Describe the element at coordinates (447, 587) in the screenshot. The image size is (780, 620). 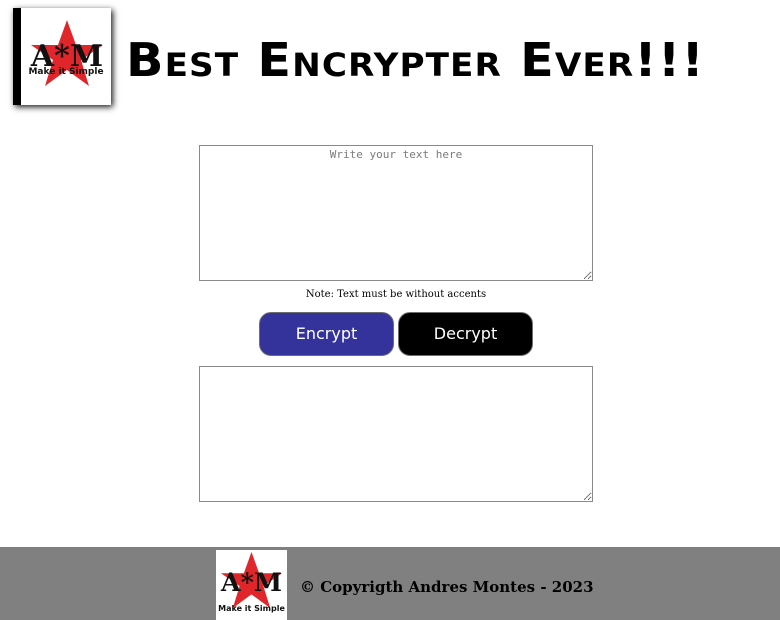
I see `copyright-text: © Copyrigth Andres Montes - 2023` at that location.